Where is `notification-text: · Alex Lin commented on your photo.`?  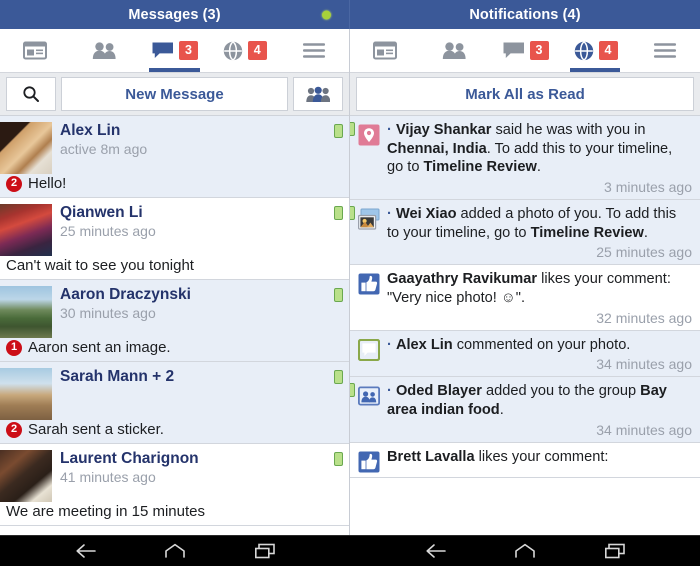
notification-text: · Alex Lin commented on your photo. is located at coordinates (539, 345).